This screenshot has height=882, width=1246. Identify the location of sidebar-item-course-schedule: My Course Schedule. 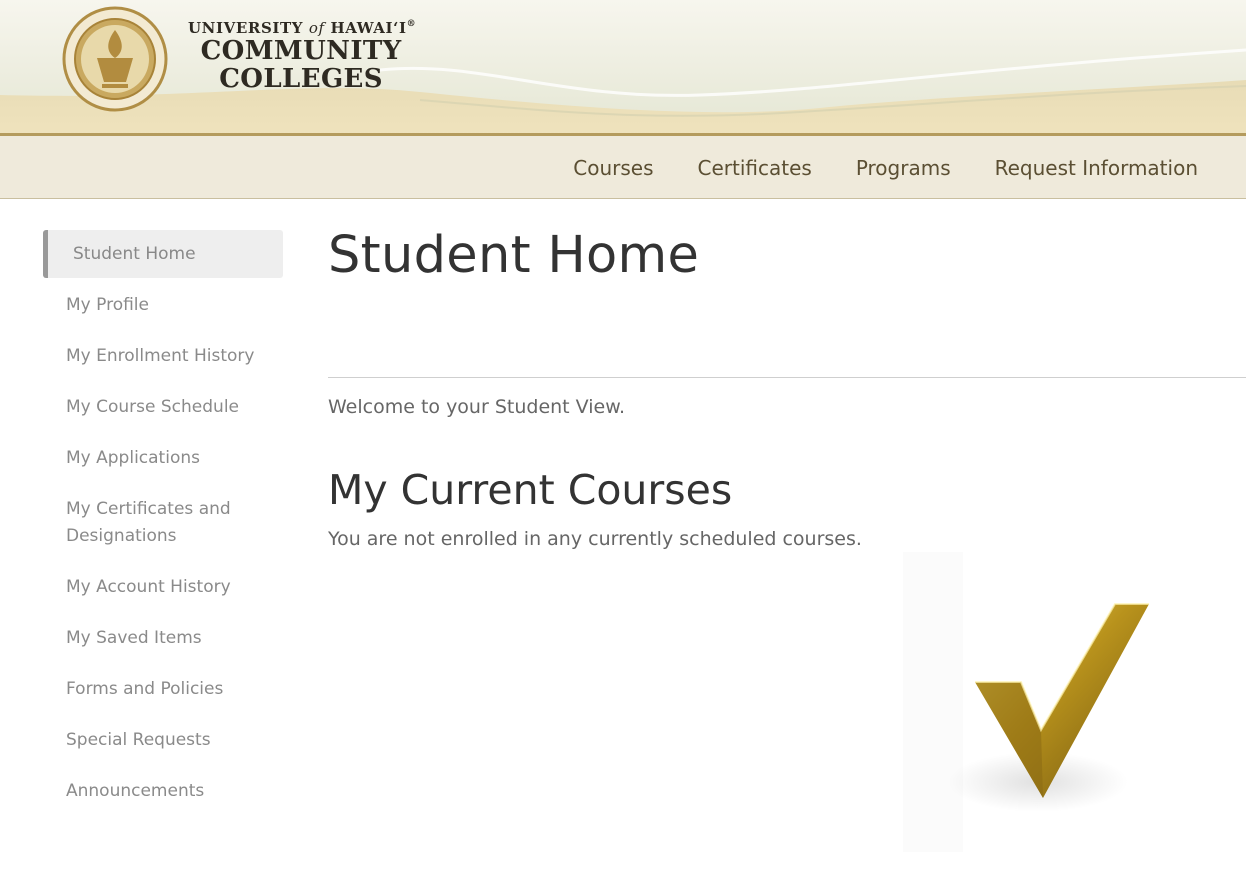
(163, 407).